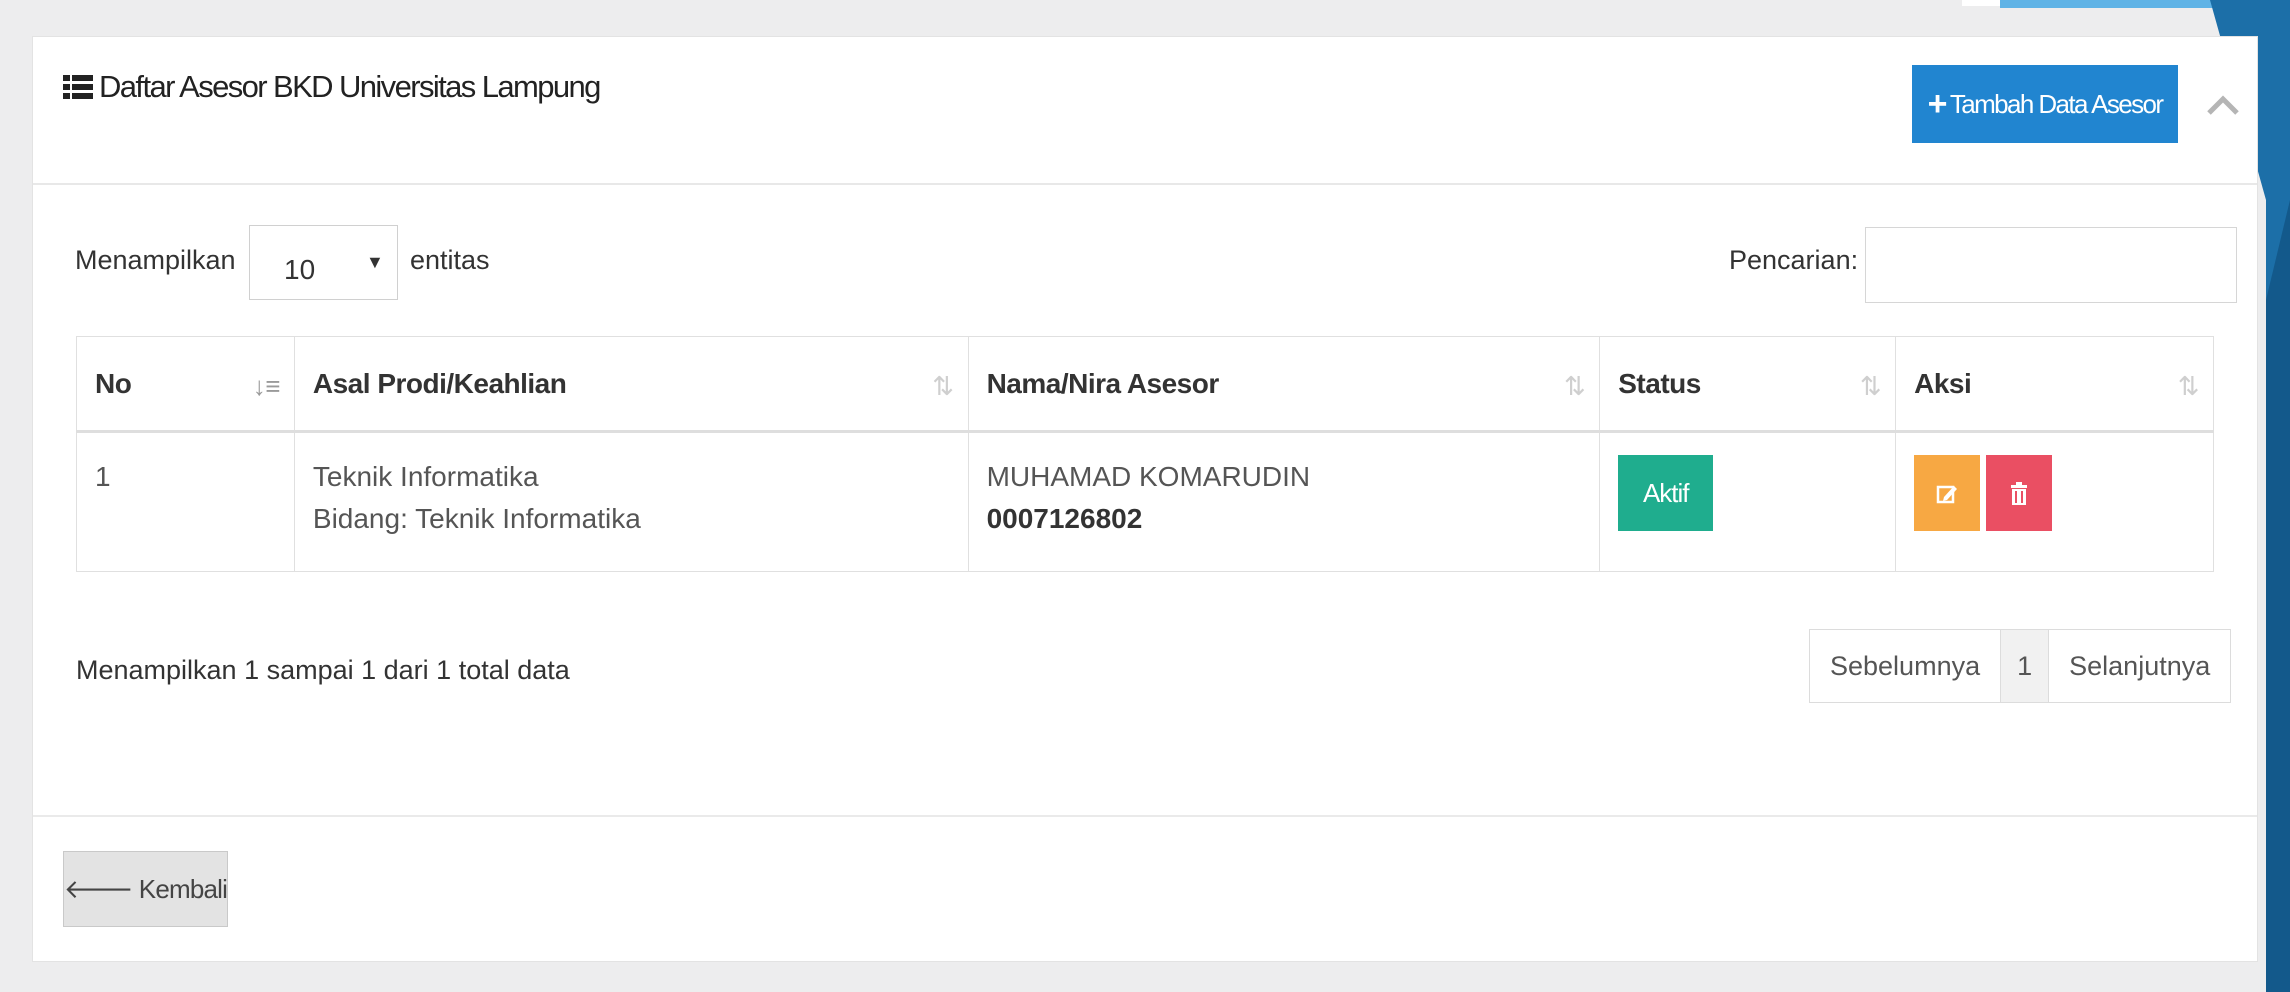  Describe the element at coordinates (1659, 383) in the screenshot. I see `header-status-label: Status` at that location.